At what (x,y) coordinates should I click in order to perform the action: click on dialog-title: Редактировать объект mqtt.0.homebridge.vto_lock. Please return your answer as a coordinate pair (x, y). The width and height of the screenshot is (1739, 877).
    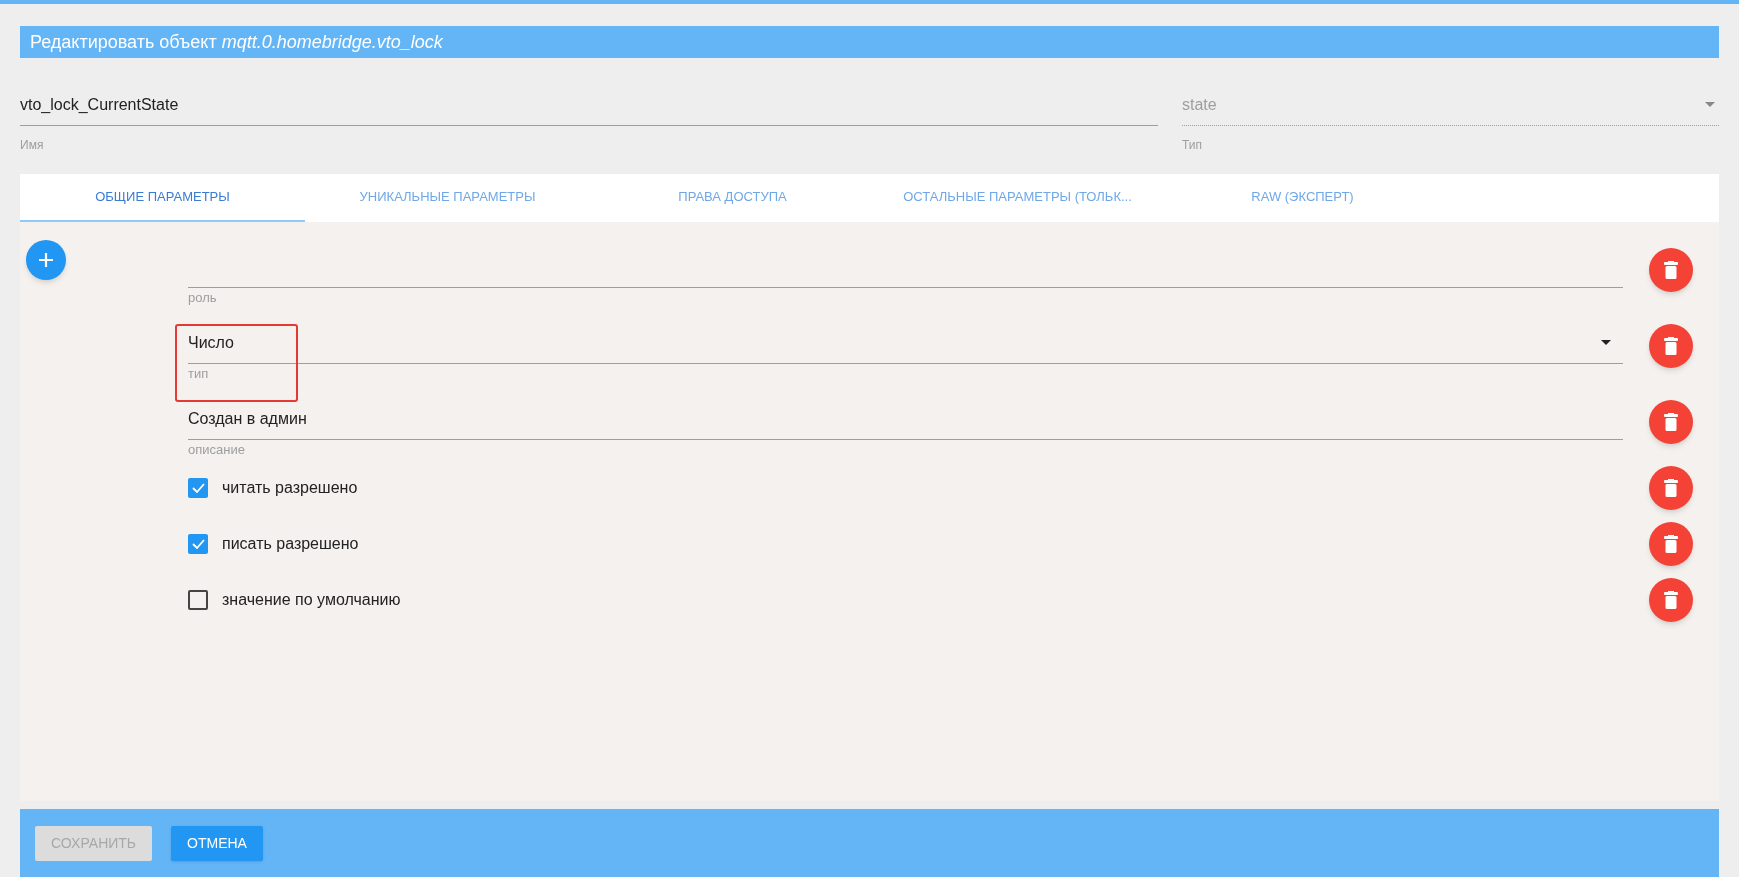
    Looking at the image, I should click on (236, 42).